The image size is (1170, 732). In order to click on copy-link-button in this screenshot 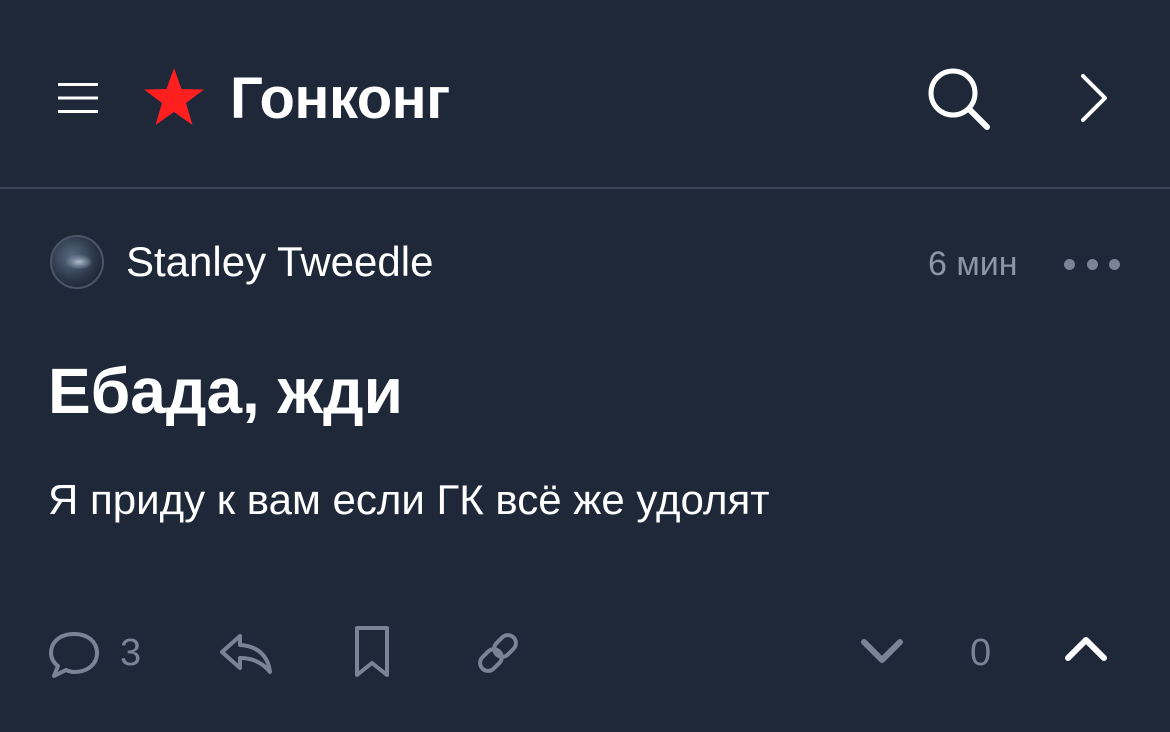, I will do `click(498, 653)`.